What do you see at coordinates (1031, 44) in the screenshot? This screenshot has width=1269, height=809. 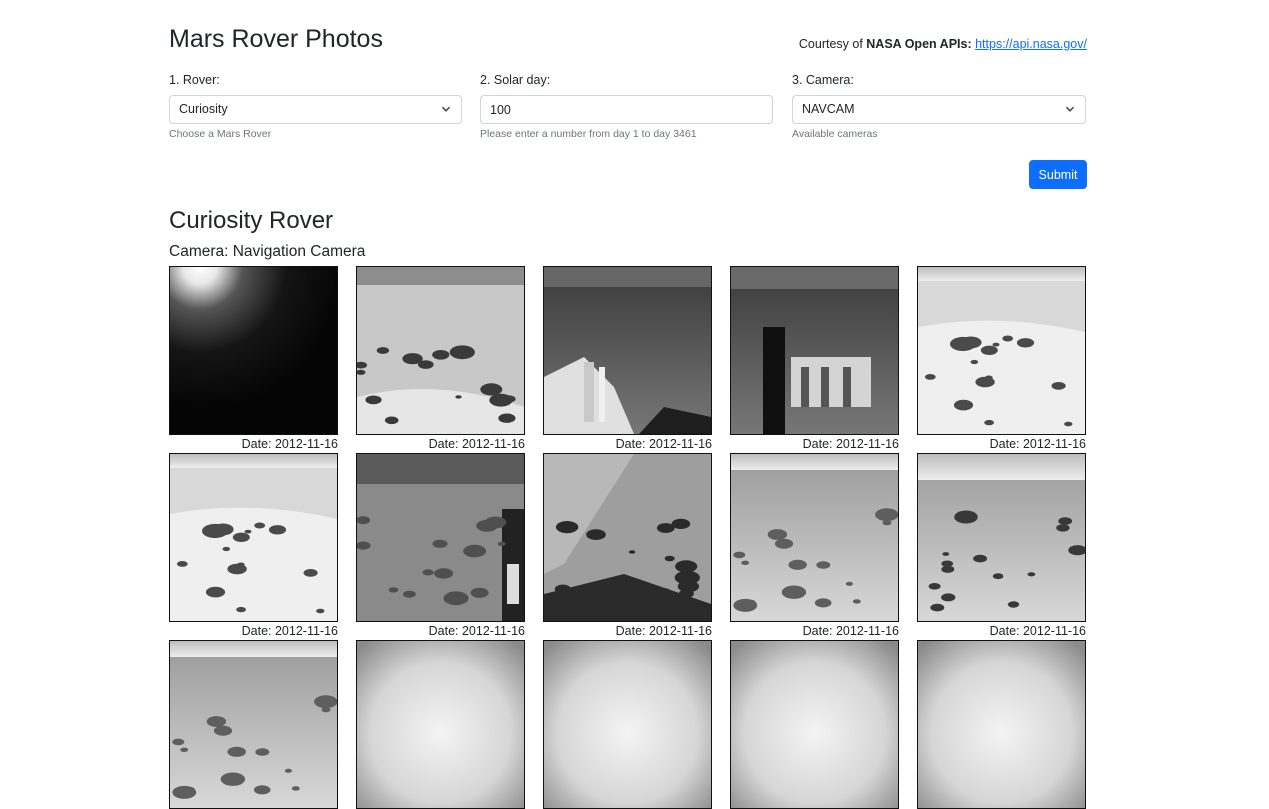 I see `api-link: https://api.nasa.gov/` at bounding box center [1031, 44].